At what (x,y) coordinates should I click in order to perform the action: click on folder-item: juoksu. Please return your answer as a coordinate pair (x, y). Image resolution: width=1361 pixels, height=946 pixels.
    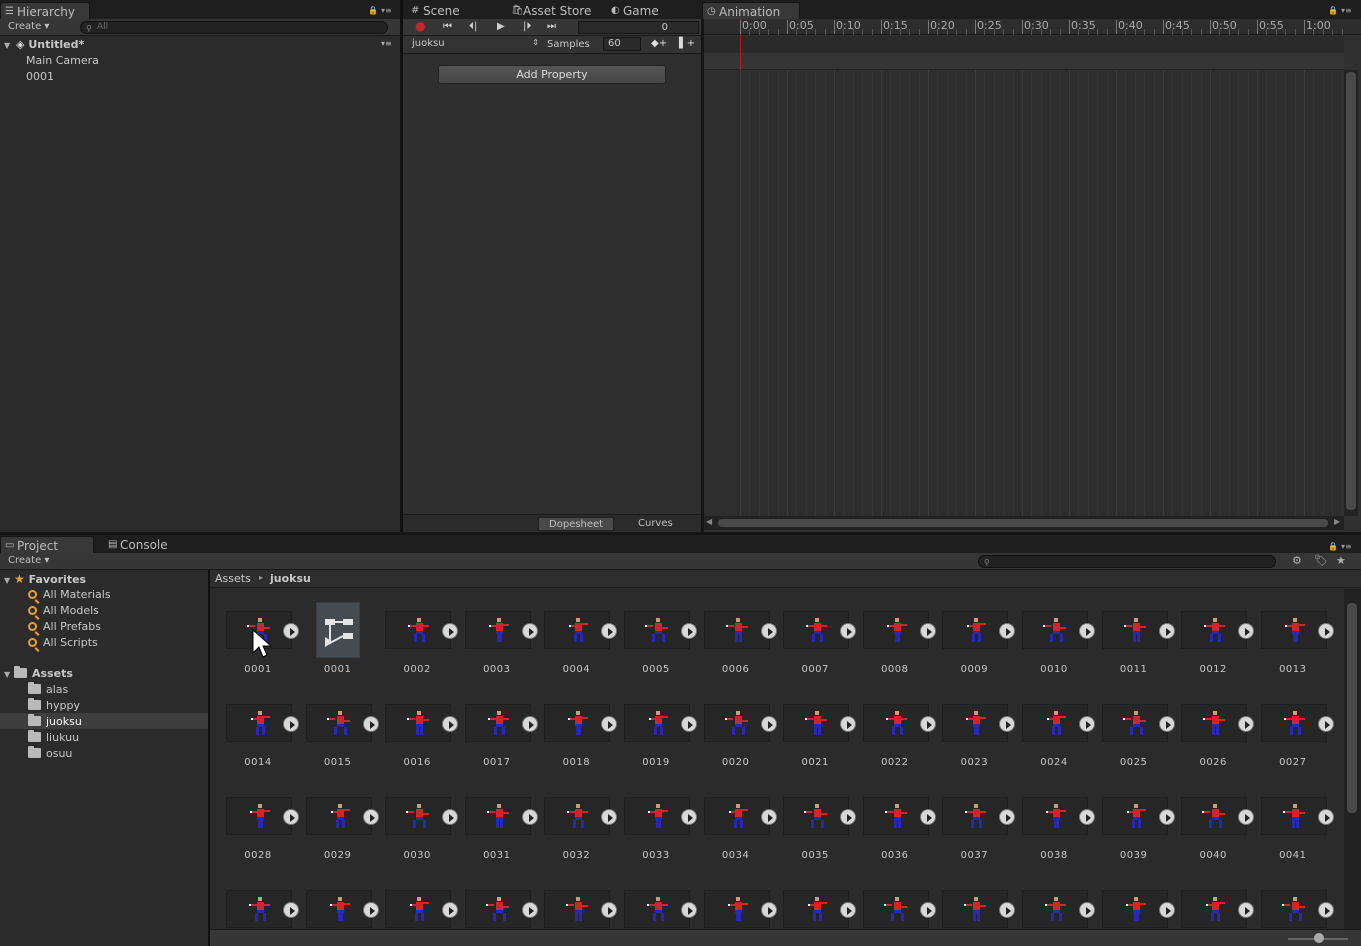
    Looking at the image, I should click on (55, 721).